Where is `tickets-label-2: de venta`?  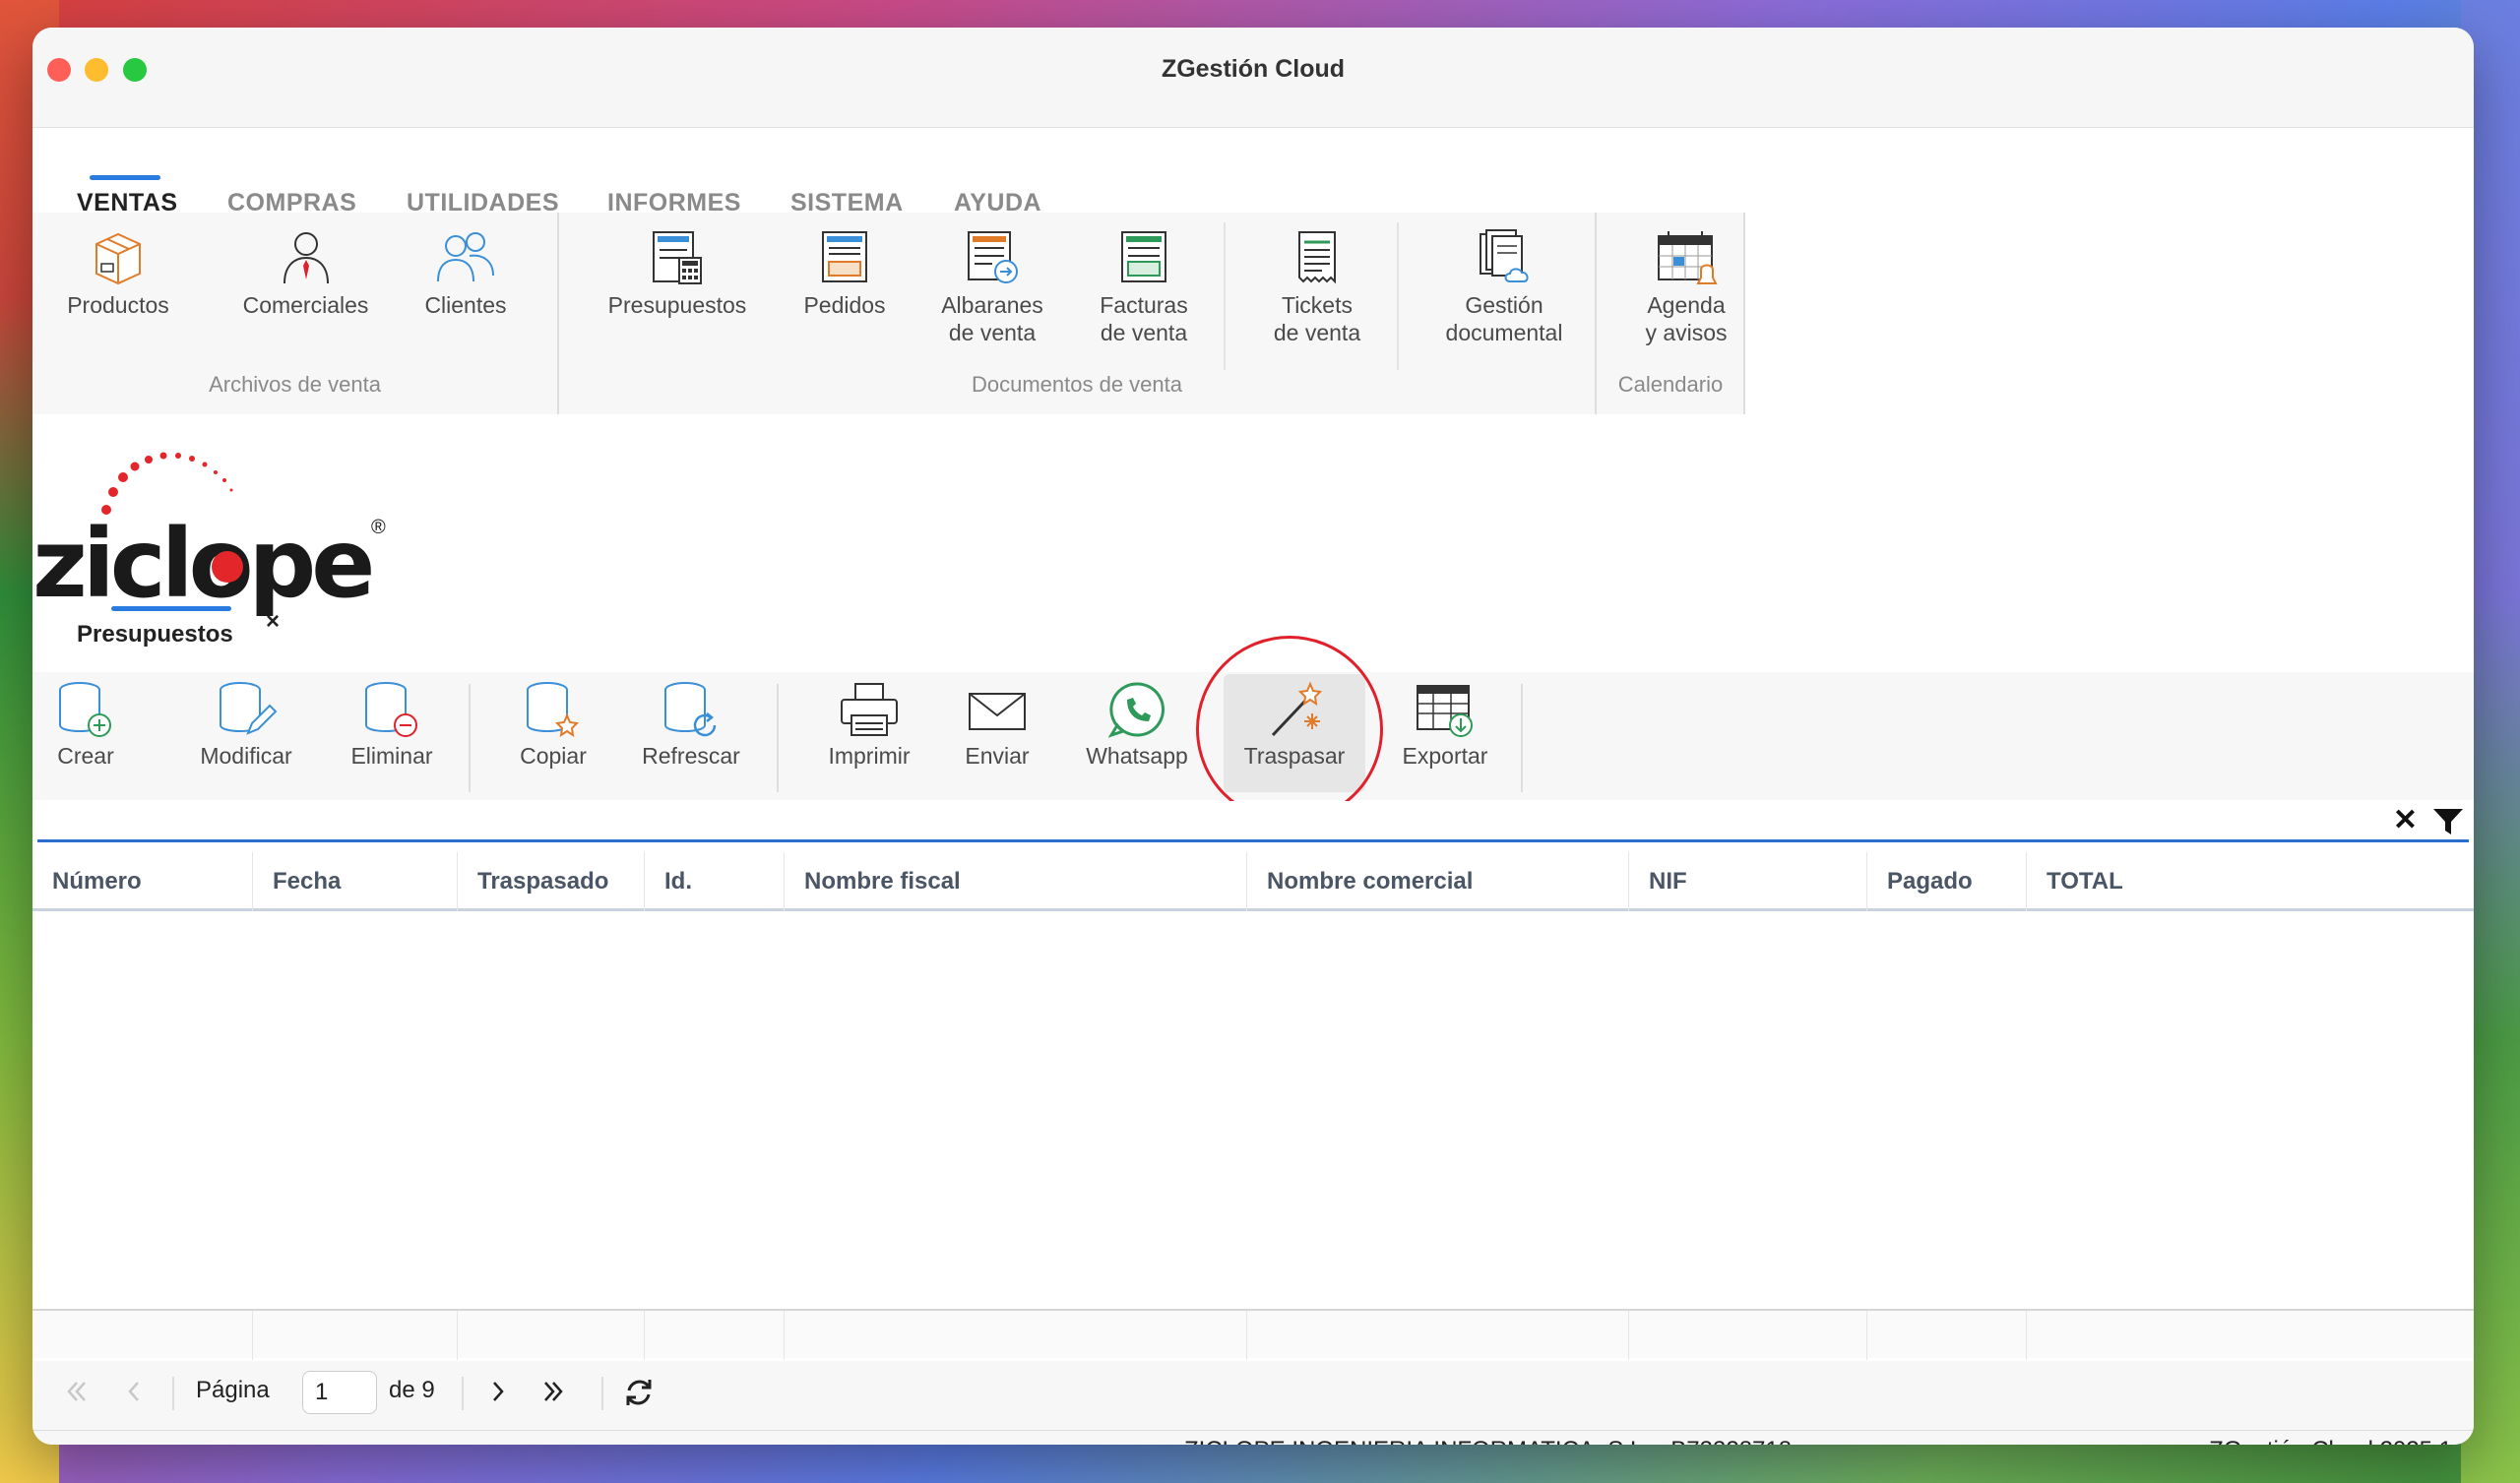
tickets-label-2: de venta is located at coordinates (1317, 332).